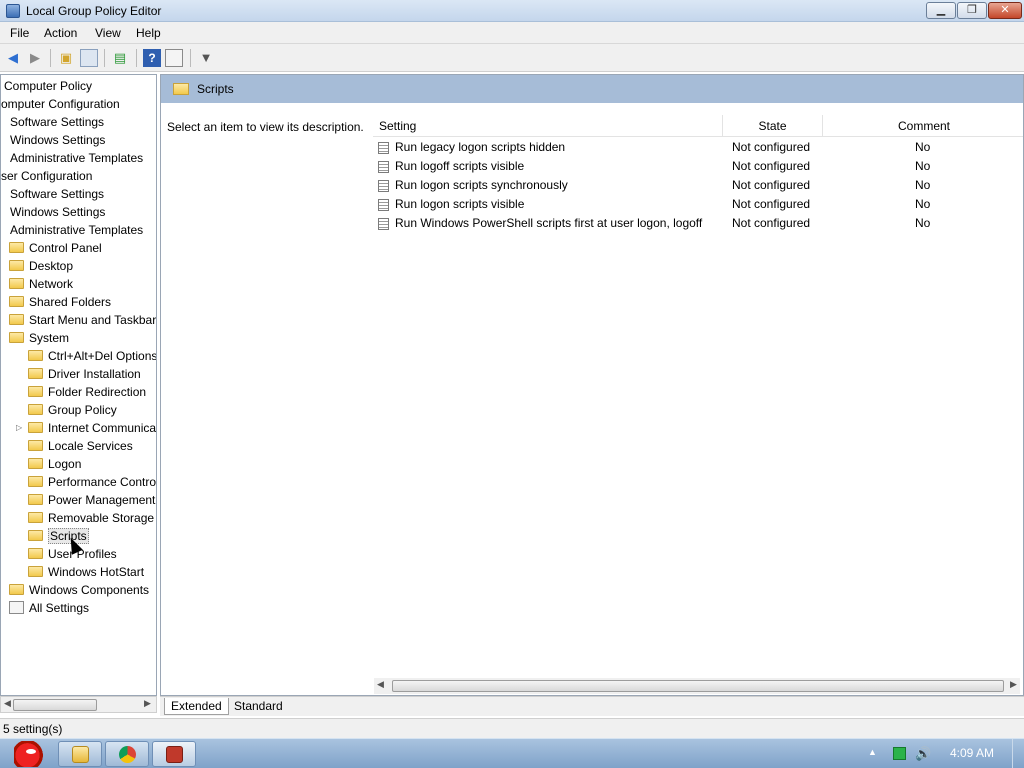  I want to click on menu-action: Action, so click(60, 33).